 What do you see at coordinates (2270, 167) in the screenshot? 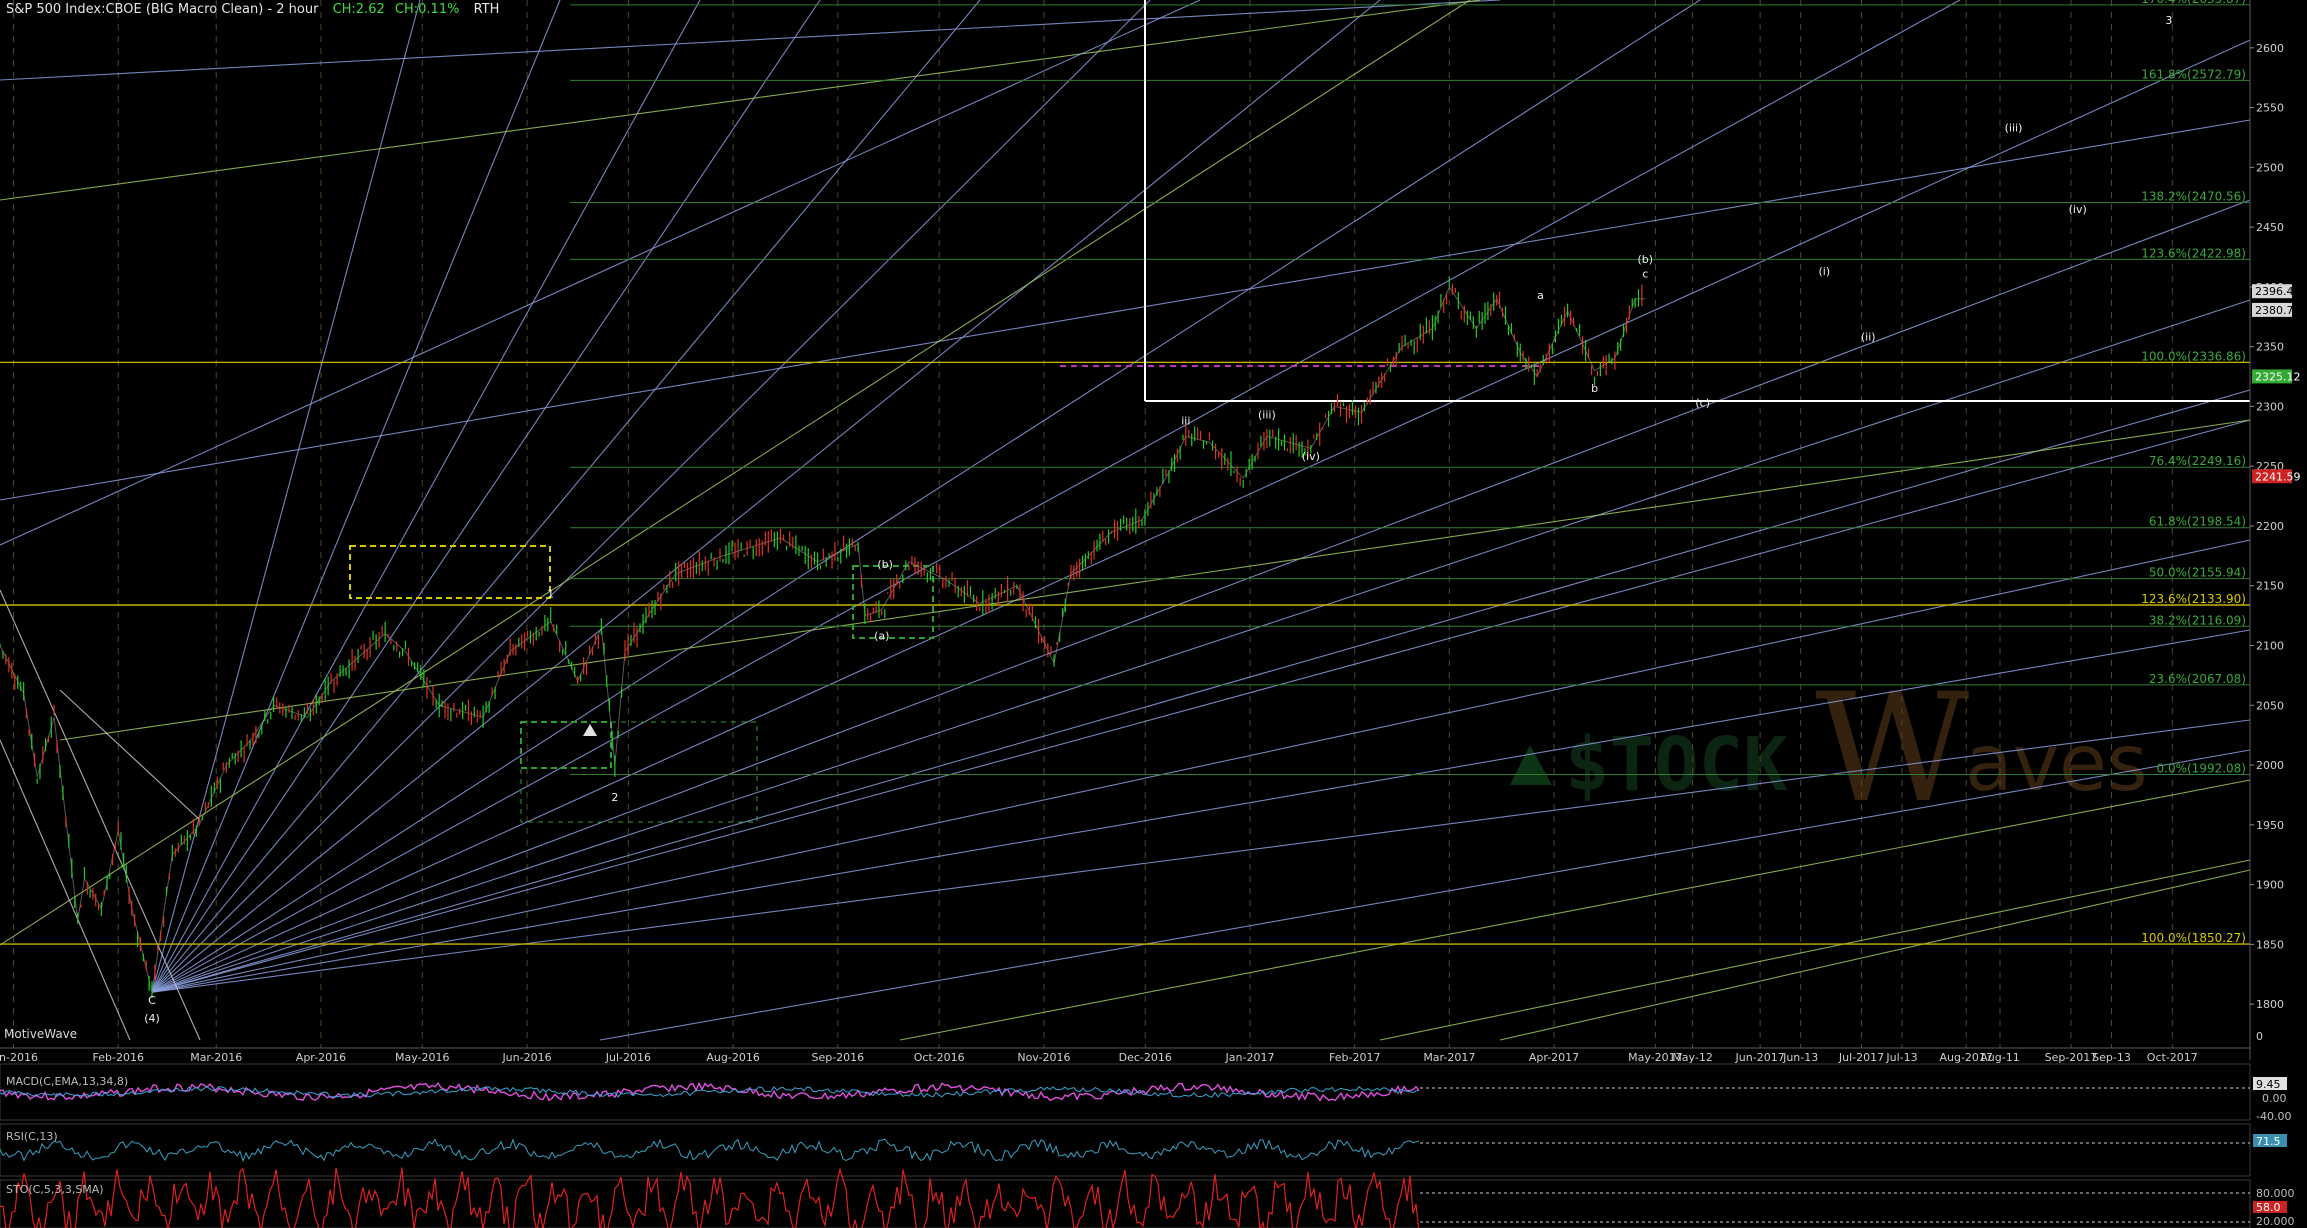
I see `y-tick-label-14: 2500` at bounding box center [2270, 167].